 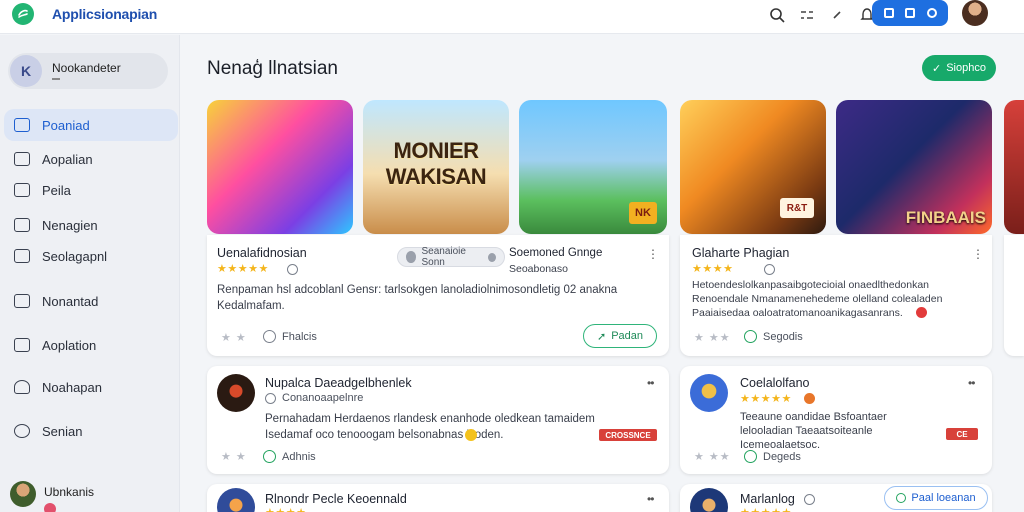 I want to click on settings-icon, so click(x=22, y=431).